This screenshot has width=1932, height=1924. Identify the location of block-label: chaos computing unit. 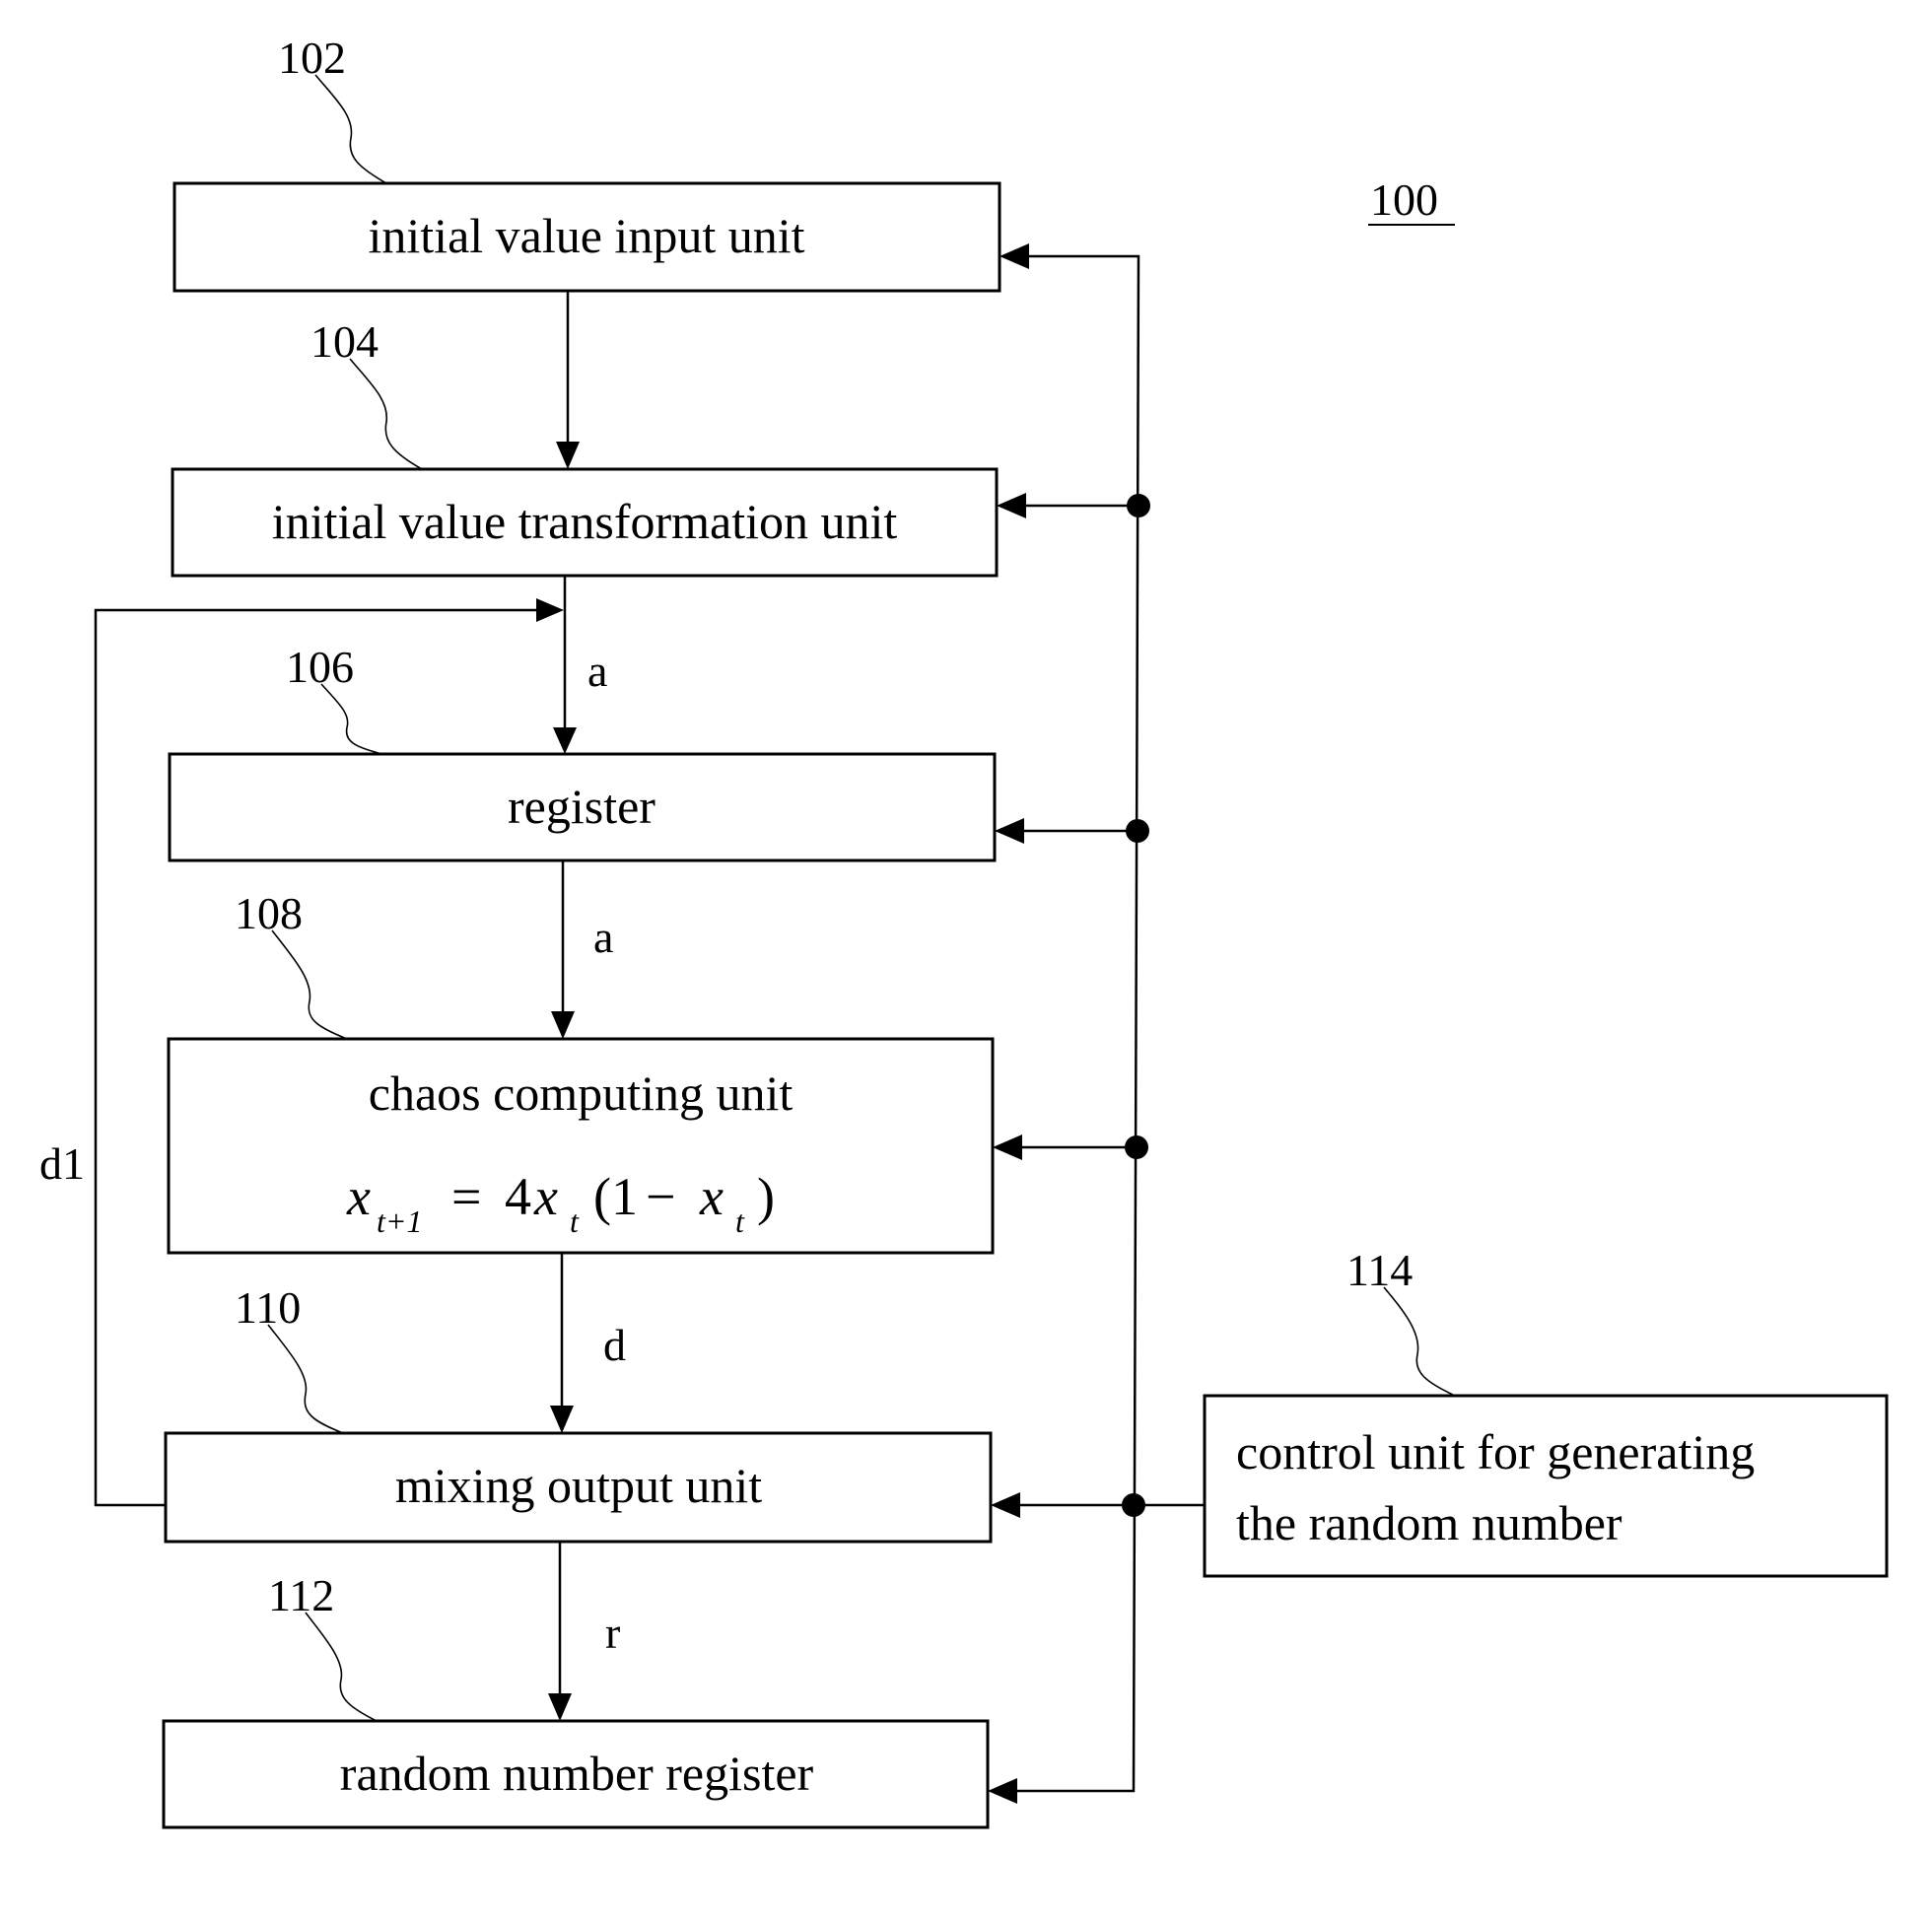
(582, 1093).